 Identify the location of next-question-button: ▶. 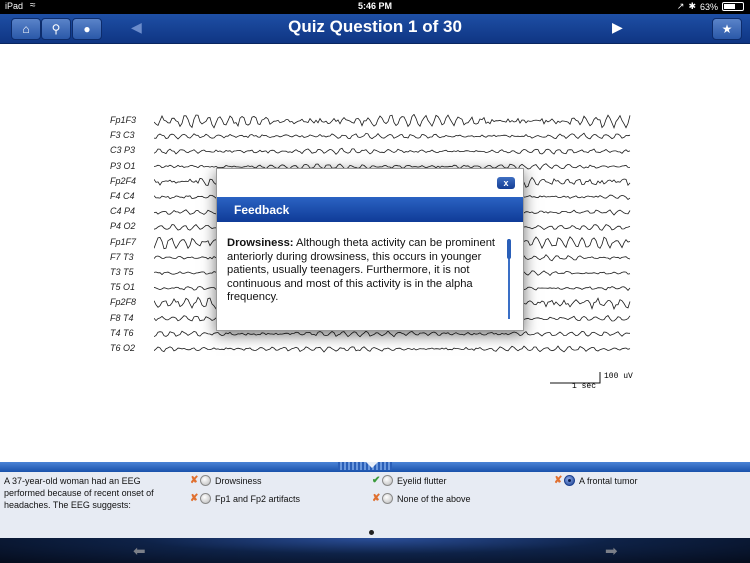
(617, 27).